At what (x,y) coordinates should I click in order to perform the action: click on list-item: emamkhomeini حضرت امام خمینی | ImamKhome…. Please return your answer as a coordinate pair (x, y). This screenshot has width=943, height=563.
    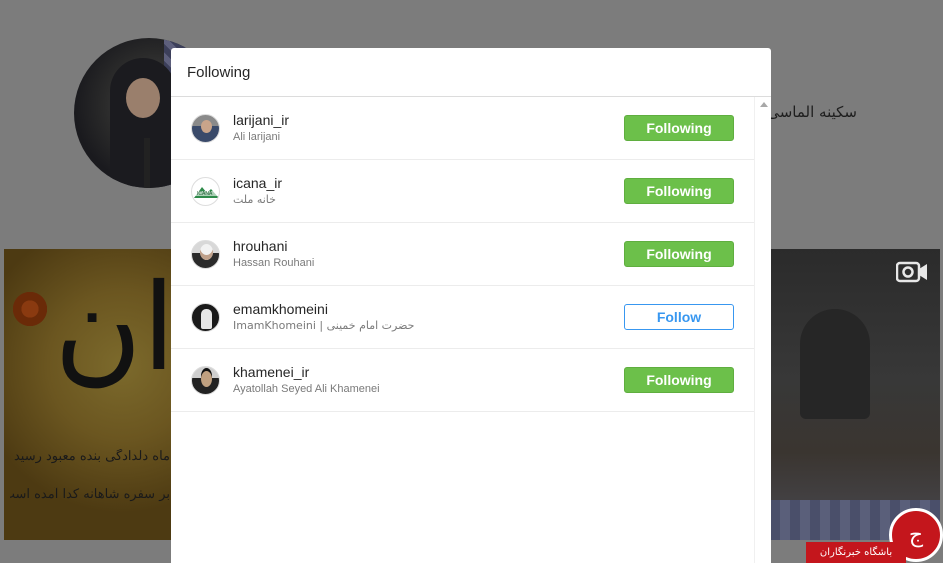
    Looking at the image, I should click on (462, 317).